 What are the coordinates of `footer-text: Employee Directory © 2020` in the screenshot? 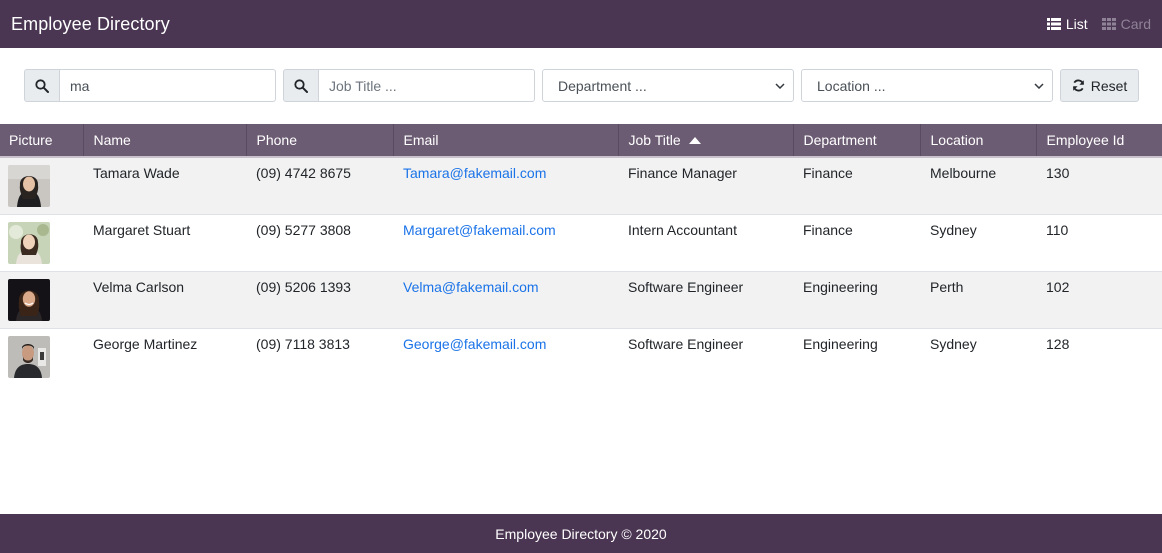 It's located at (581, 533).